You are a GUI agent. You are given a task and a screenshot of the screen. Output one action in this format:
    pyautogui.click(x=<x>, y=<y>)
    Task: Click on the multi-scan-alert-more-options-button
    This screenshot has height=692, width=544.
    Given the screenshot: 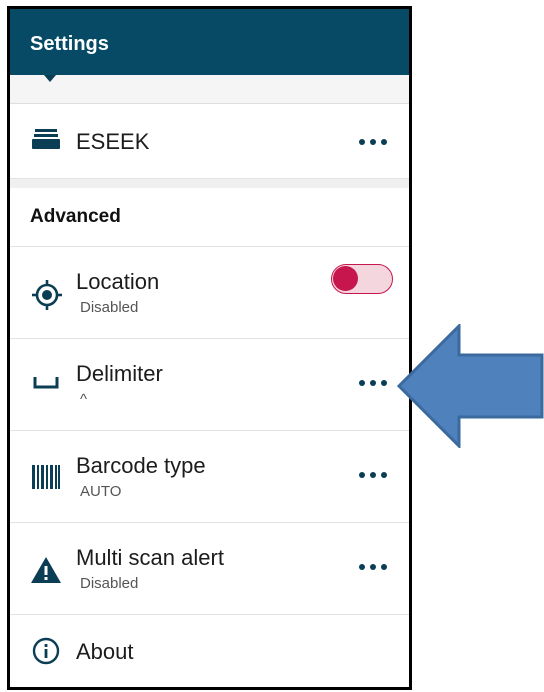 What is the action you would take?
    pyautogui.click(x=373, y=567)
    